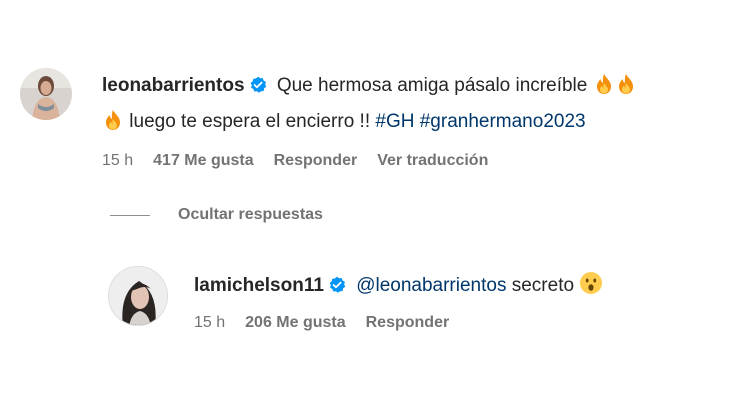 Image resolution: width=750 pixels, height=400 pixels. What do you see at coordinates (130, 215) in the screenshot?
I see `divider-line` at bounding box center [130, 215].